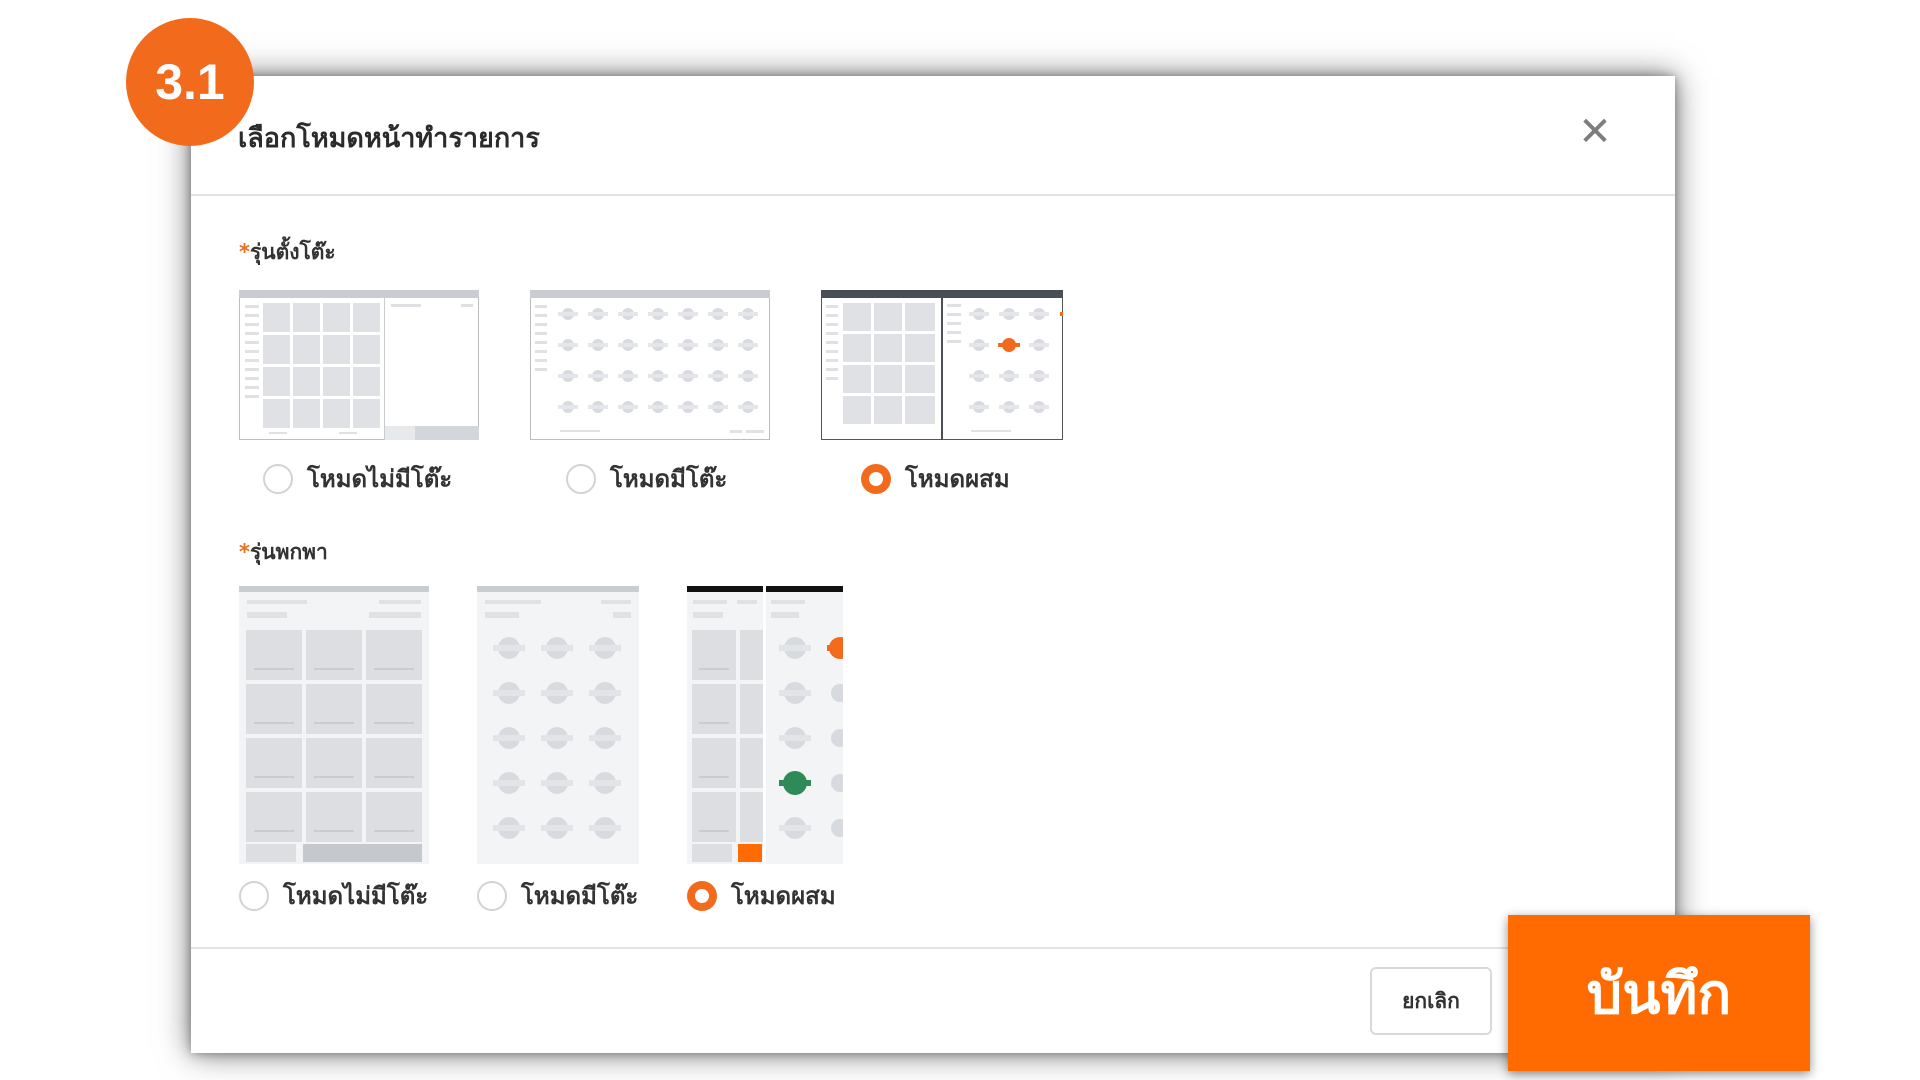  I want to click on preview-desktop-with-table, so click(650, 365).